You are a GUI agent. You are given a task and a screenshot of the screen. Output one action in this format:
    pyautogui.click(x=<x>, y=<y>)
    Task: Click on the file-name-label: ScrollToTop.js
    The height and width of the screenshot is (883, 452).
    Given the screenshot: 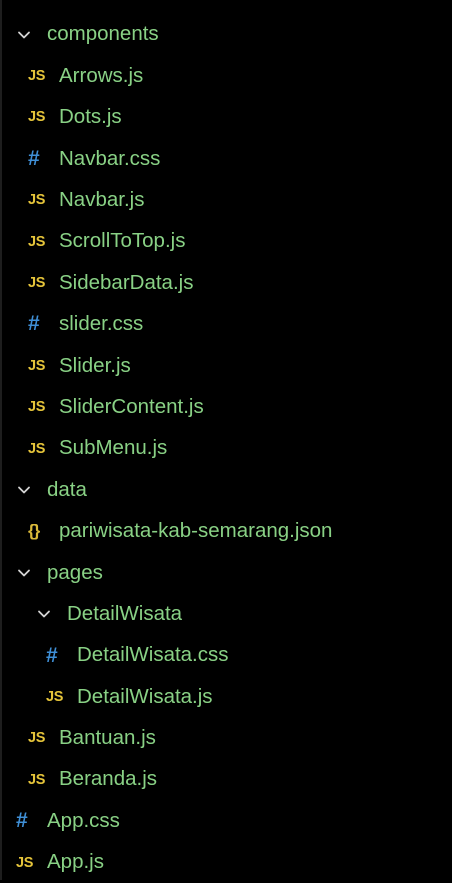 What is the action you would take?
    pyautogui.click(x=122, y=241)
    